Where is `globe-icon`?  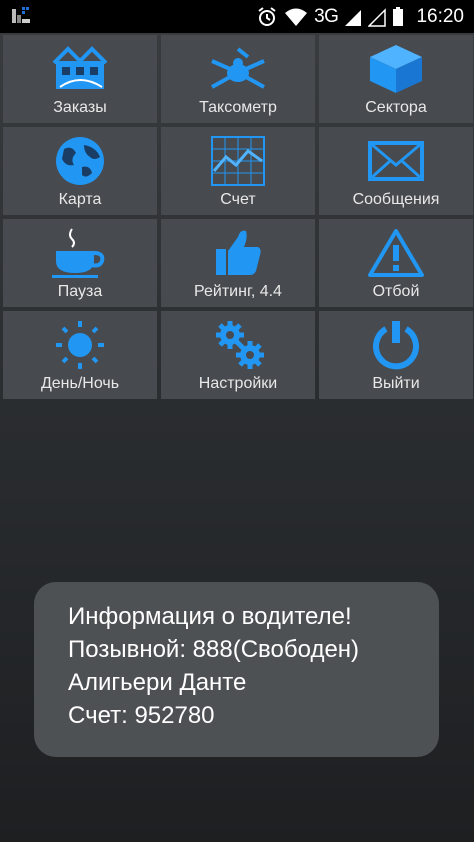 globe-icon is located at coordinates (80, 161).